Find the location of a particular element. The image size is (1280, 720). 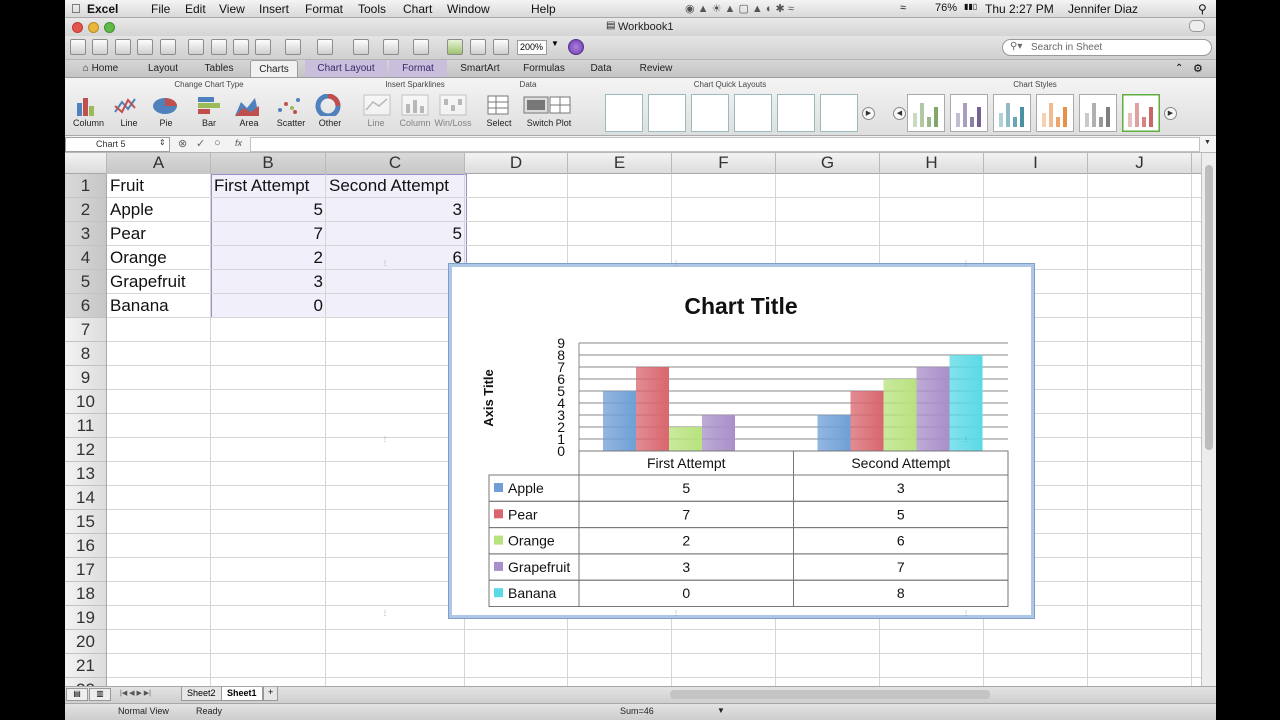

chart-styles-next-icon: ▶ is located at coordinates (1170, 113).